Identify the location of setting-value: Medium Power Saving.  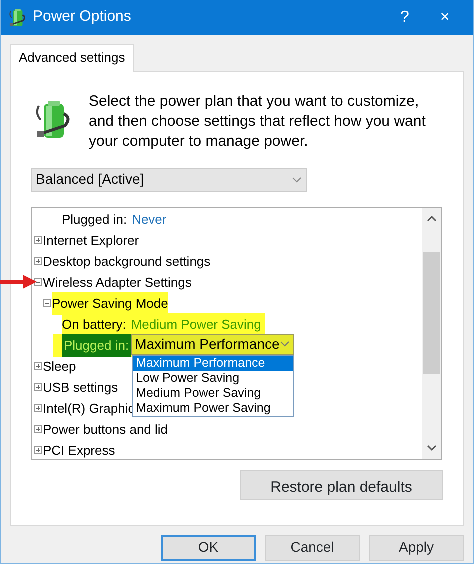
(196, 324).